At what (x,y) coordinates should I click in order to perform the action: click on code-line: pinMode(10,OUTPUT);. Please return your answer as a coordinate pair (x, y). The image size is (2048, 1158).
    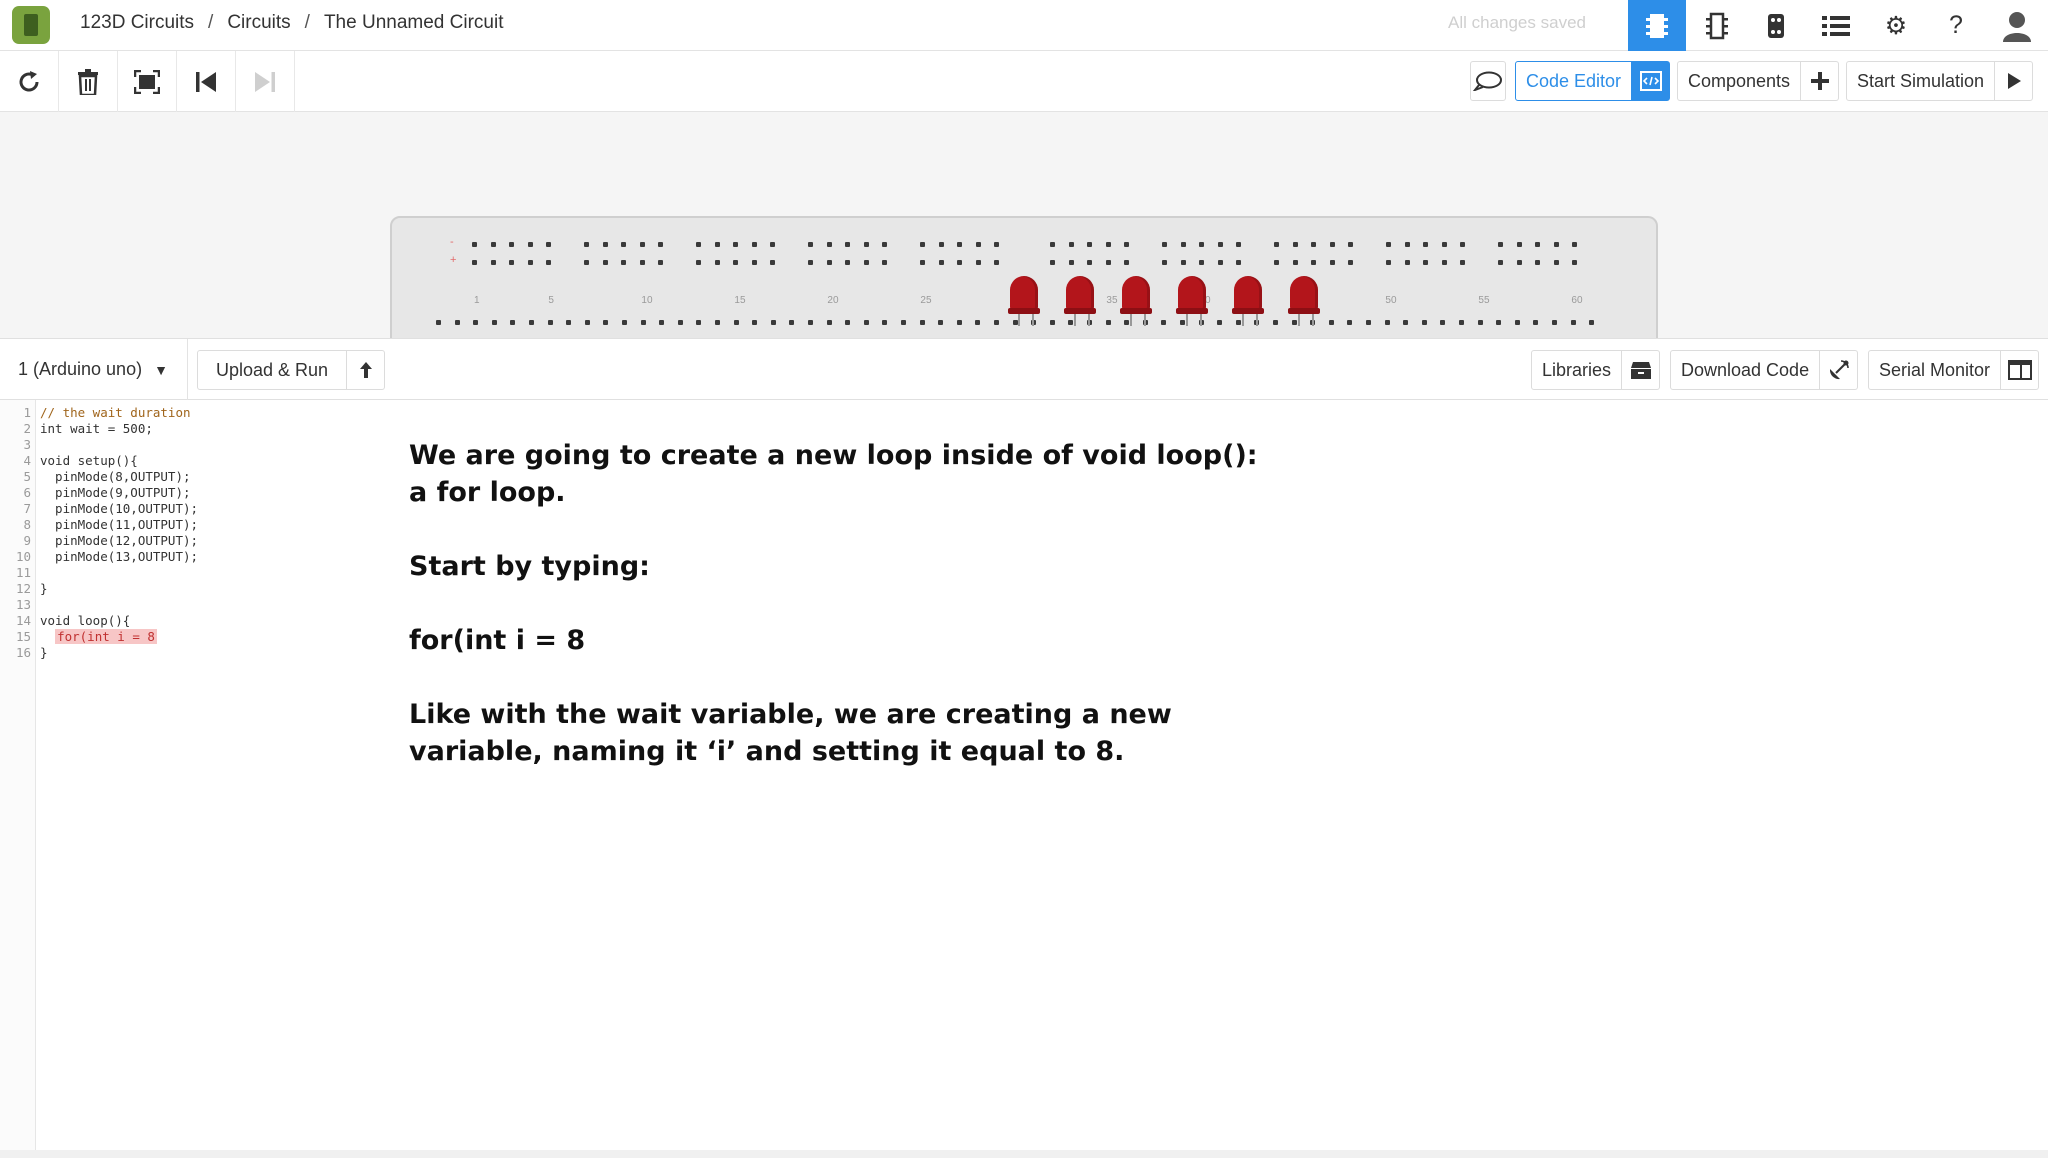
    Looking at the image, I should click on (119, 509).